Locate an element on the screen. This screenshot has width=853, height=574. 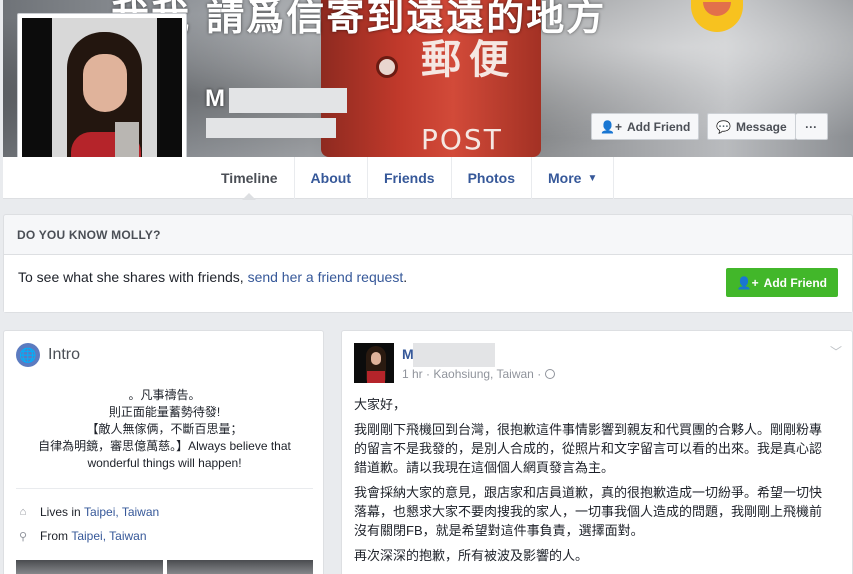
alt-name-redaction is located at coordinates (271, 128).